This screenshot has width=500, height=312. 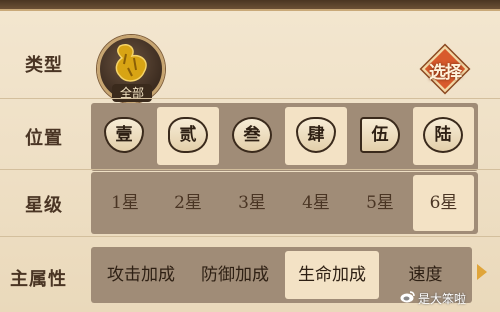 I want to click on position-badge: 伍, so click(x=380, y=135).